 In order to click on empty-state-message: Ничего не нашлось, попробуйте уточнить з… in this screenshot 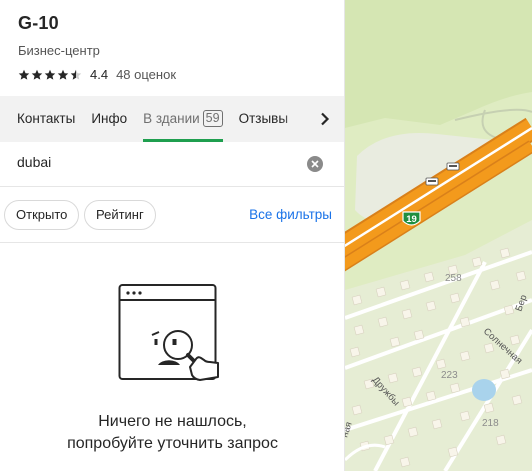, I will do `click(172, 433)`.